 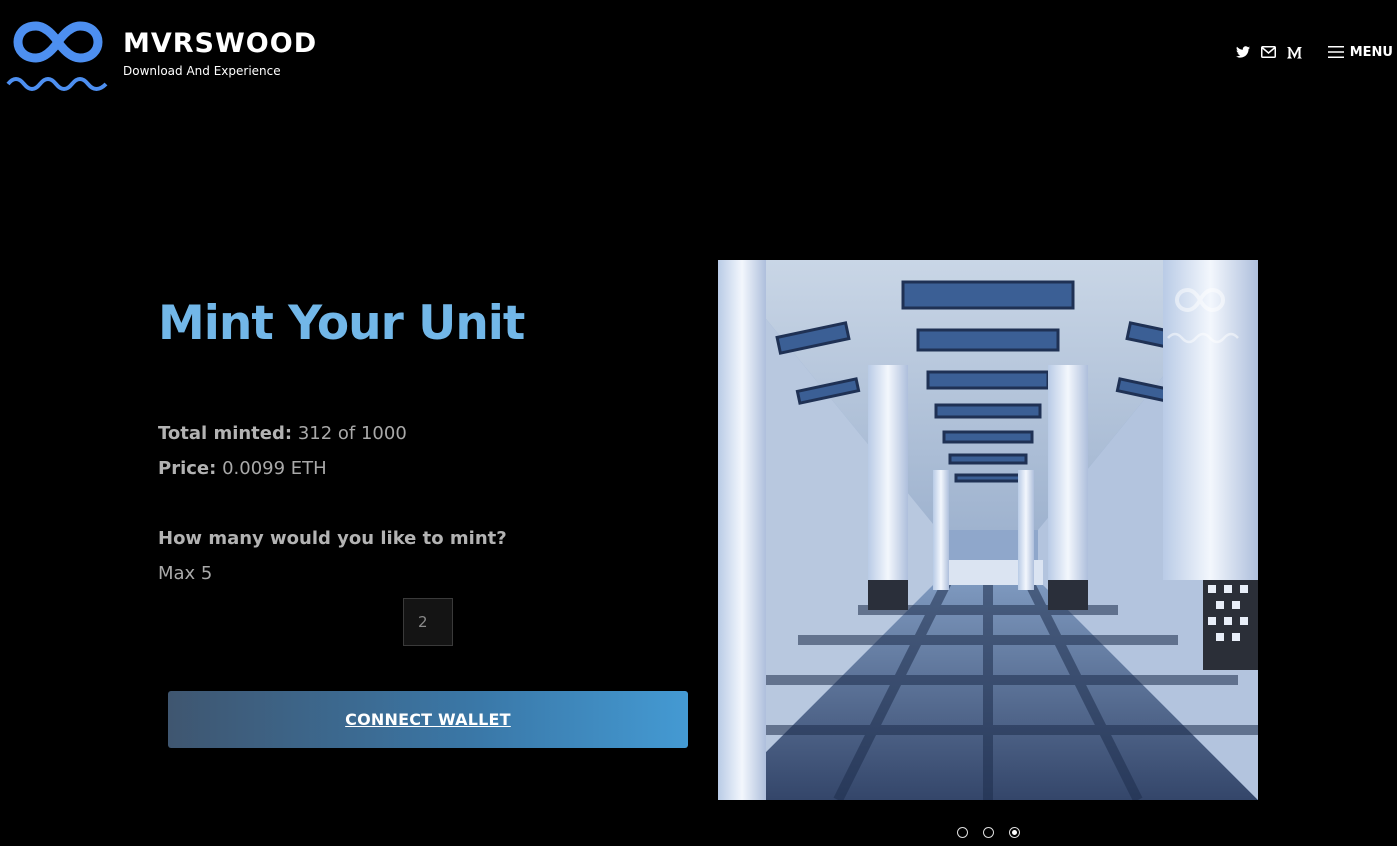 What do you see at coordinates (698, 50) in the screenshot?
I see `site-header: MVRSWOOD Download And Experience MENU` at bounding box center [698, 50].